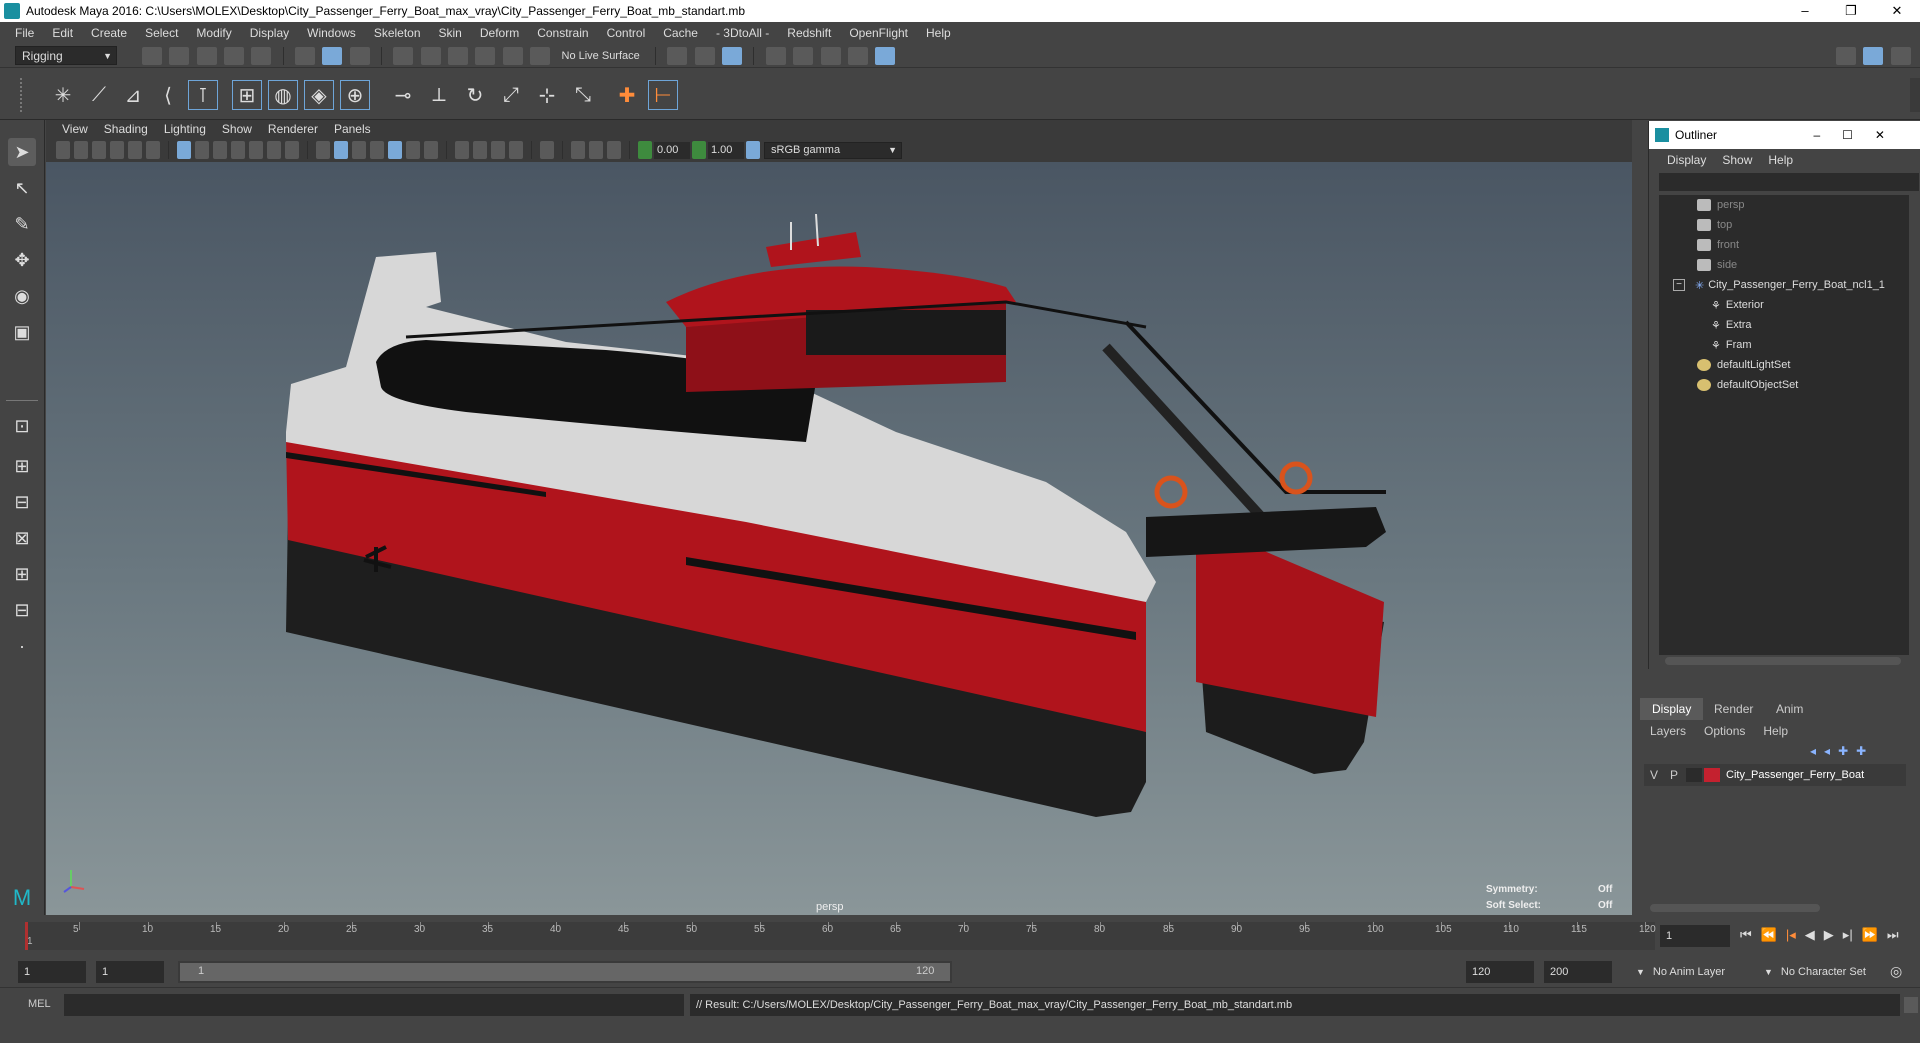  What do you see at coordinates (499, 33) in the screenshot?
I see `menu-deform: Deform` at bounding box center [499, 33].